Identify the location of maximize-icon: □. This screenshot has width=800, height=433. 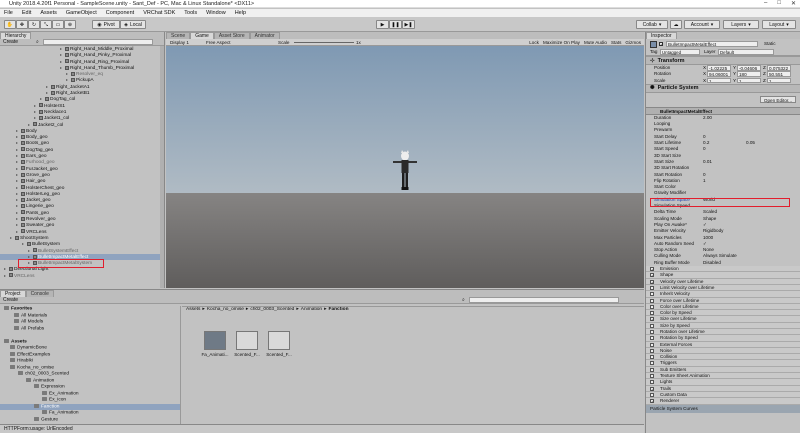
(779, 3).